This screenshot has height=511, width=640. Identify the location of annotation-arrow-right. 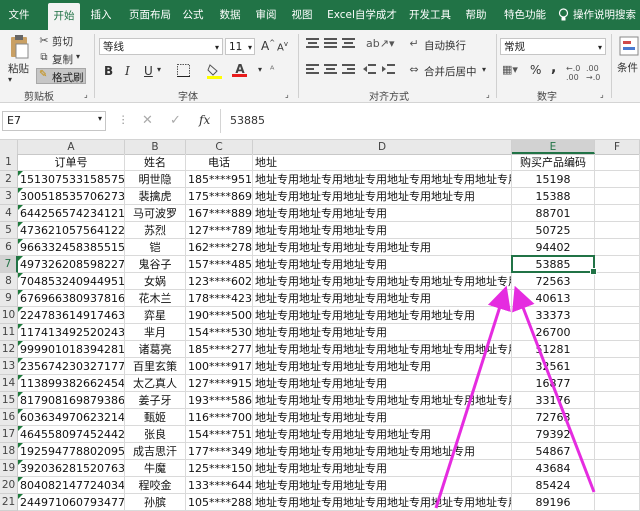
(554, 389).